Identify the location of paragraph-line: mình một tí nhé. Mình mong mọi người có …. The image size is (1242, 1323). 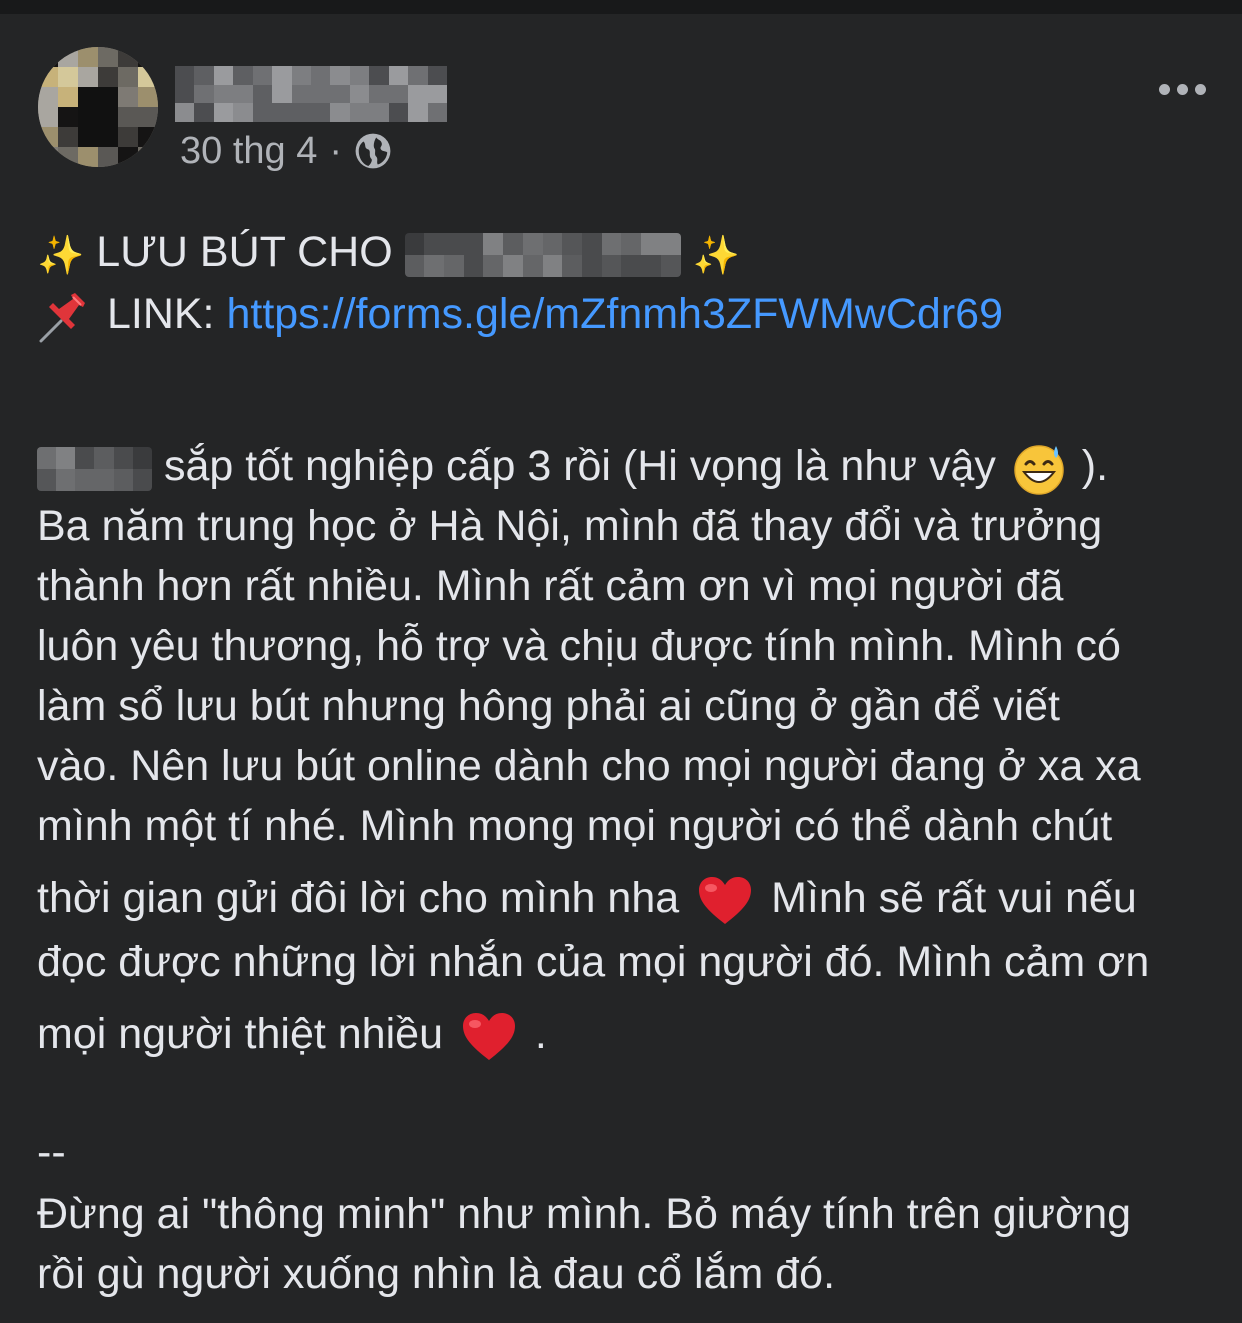
(575, 826).